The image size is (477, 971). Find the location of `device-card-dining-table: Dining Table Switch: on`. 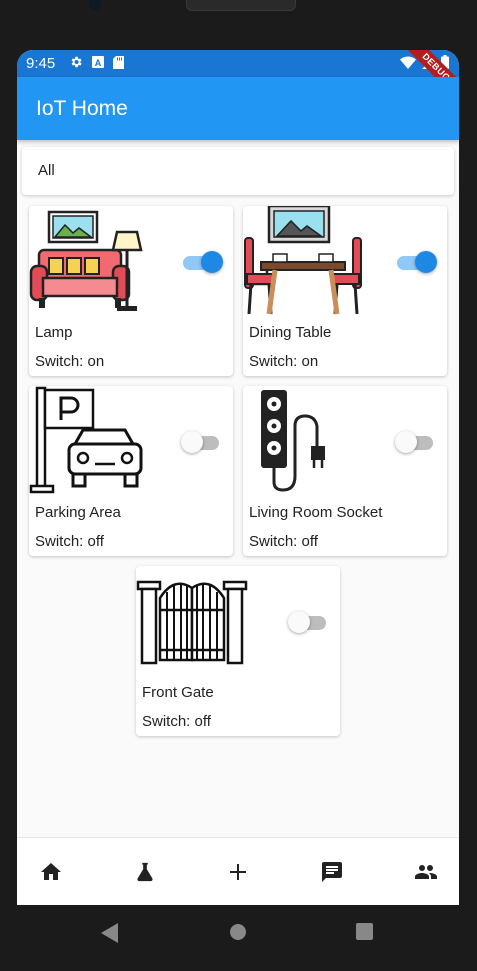

device-card-dining-table: Dining Table Switch: on is located at coordinates (345, 291).